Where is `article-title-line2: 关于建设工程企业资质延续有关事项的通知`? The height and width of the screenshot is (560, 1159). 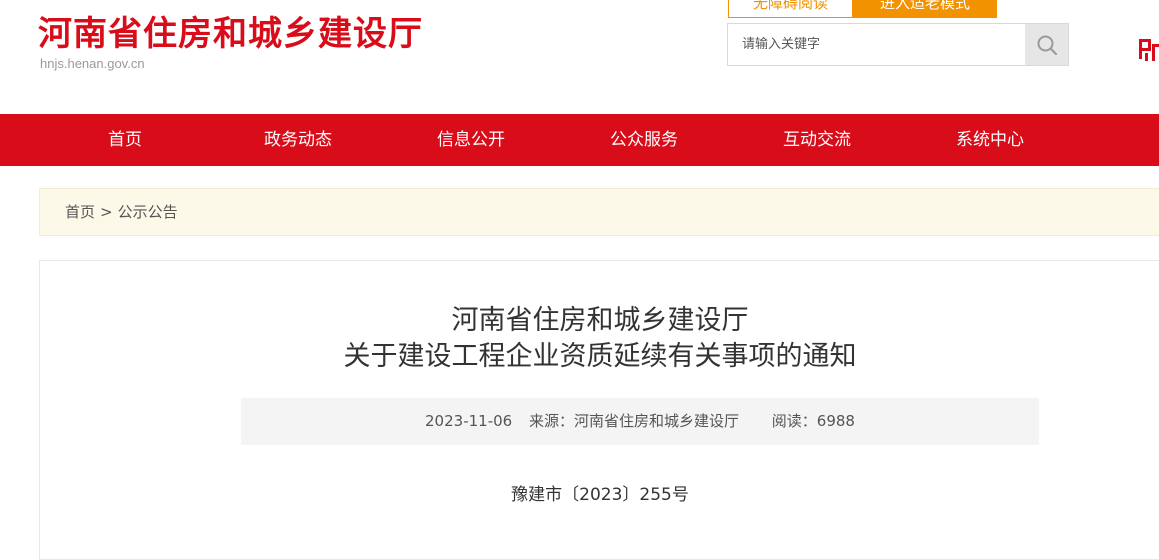 article-title-line2: 关于建设工程企业资质延续有关事项的通知 is located at coordinates (600, 356).